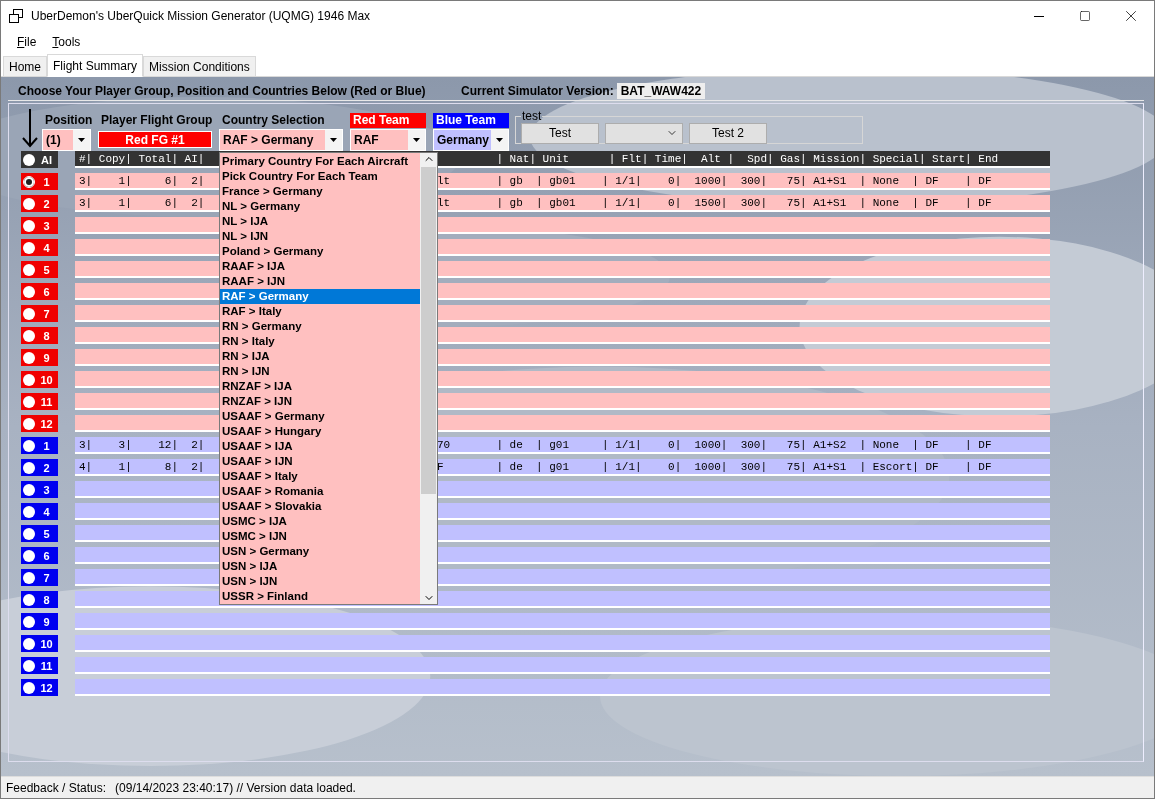 Image resolution: width=1155 pixels, height=799 pixels. I want to click on slot-number: 10, so click(46, 379).